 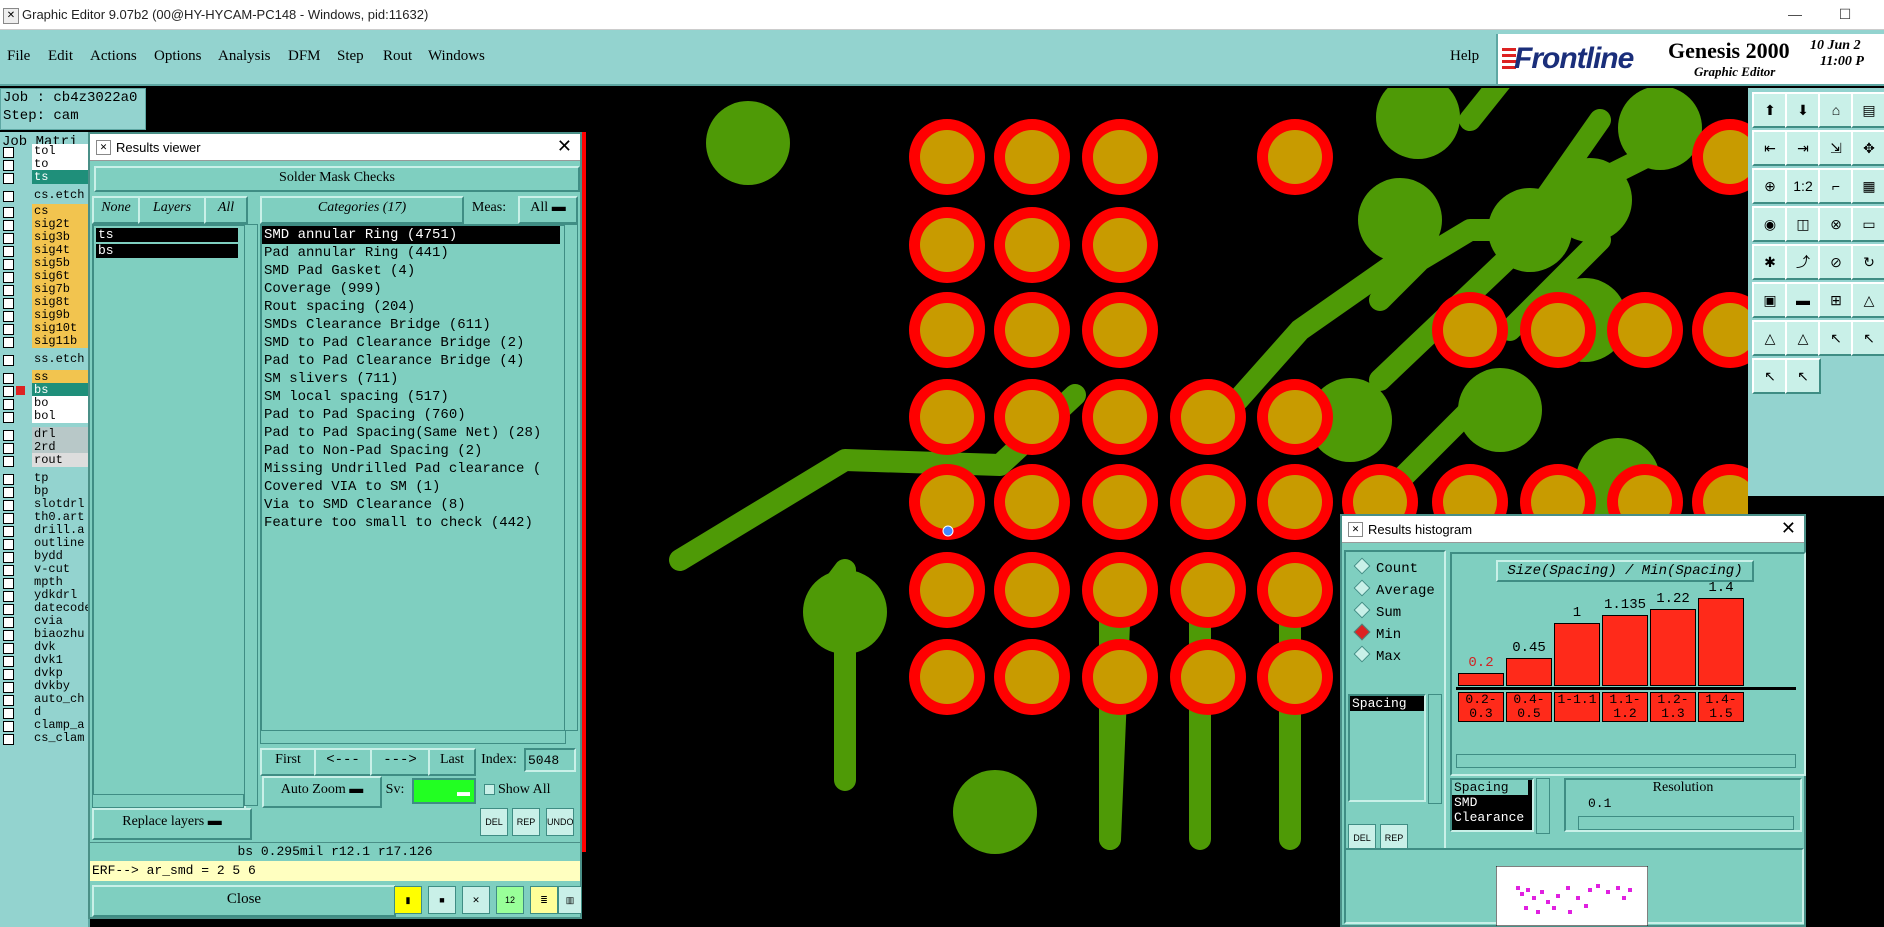 What do you see at coordinates (60, 673) in the screenshot?
I see `layer-name: dvkp` at bounding box center [60, 673].